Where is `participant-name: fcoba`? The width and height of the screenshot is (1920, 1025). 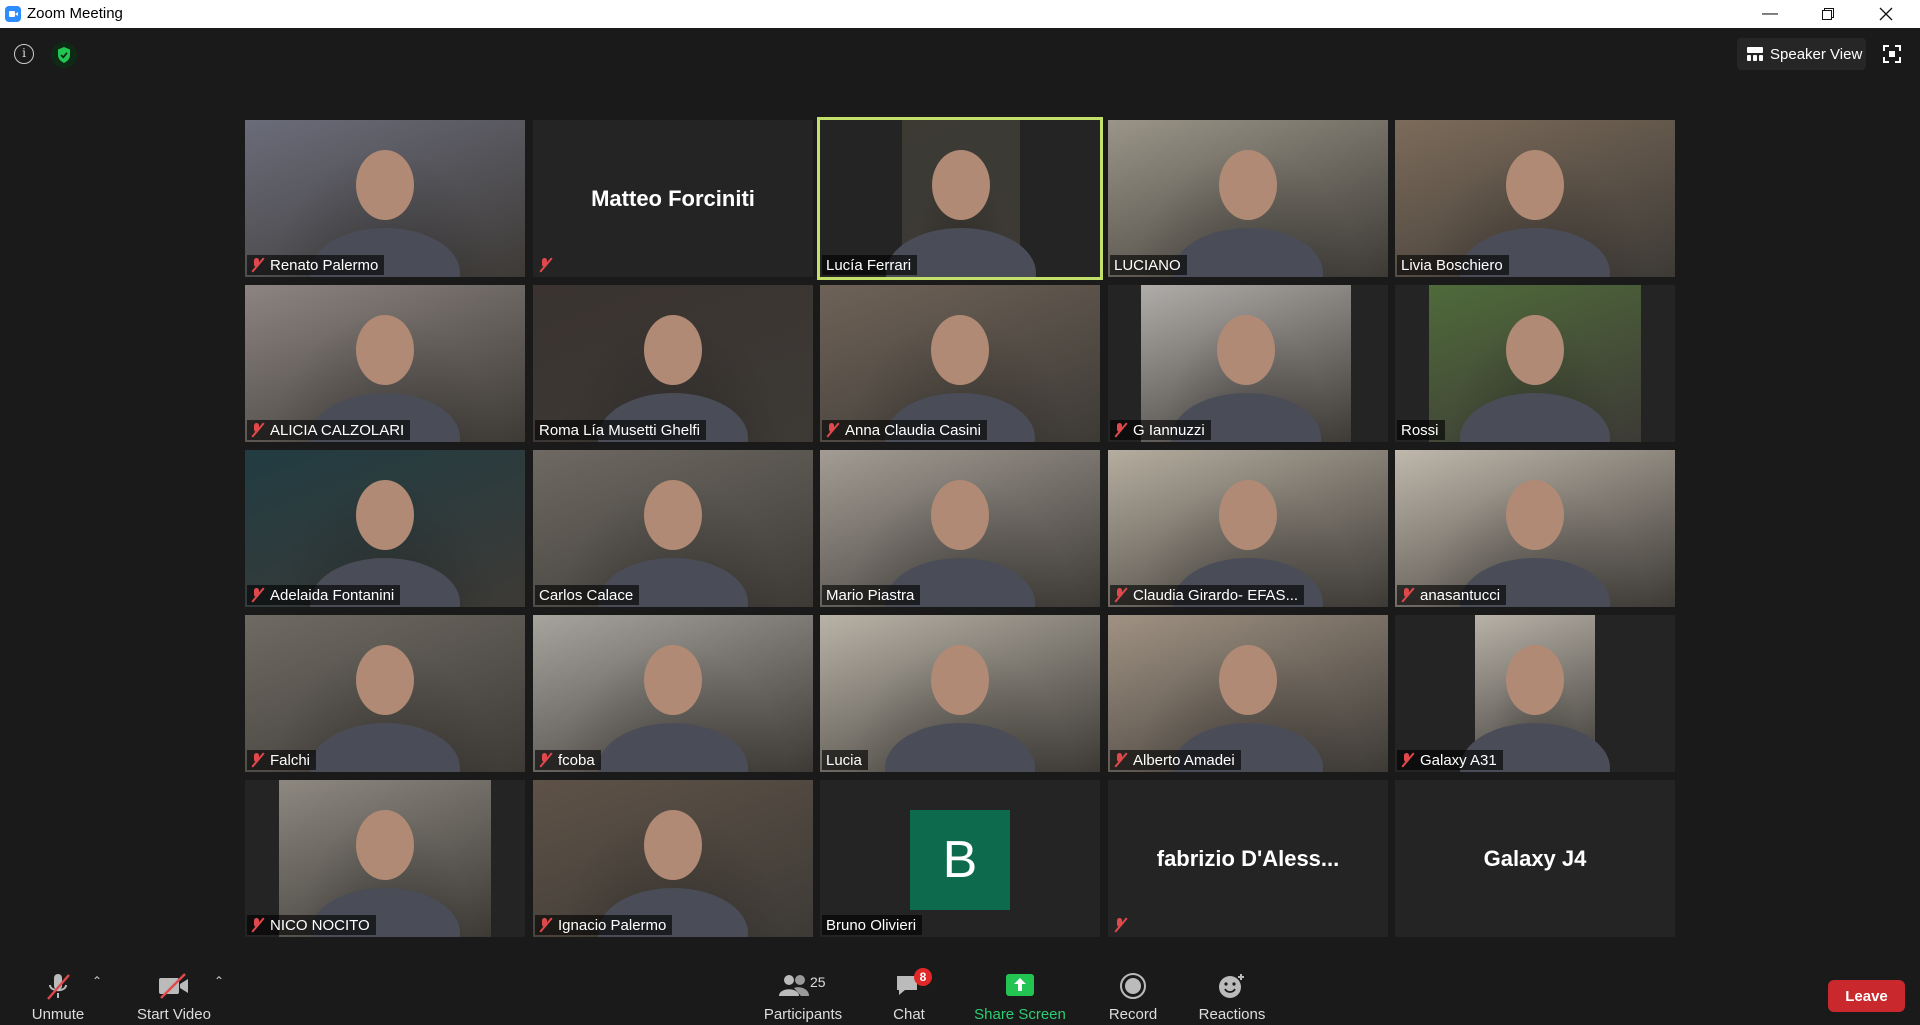
participant-name: fcoba is located at coordinates (576, 760).